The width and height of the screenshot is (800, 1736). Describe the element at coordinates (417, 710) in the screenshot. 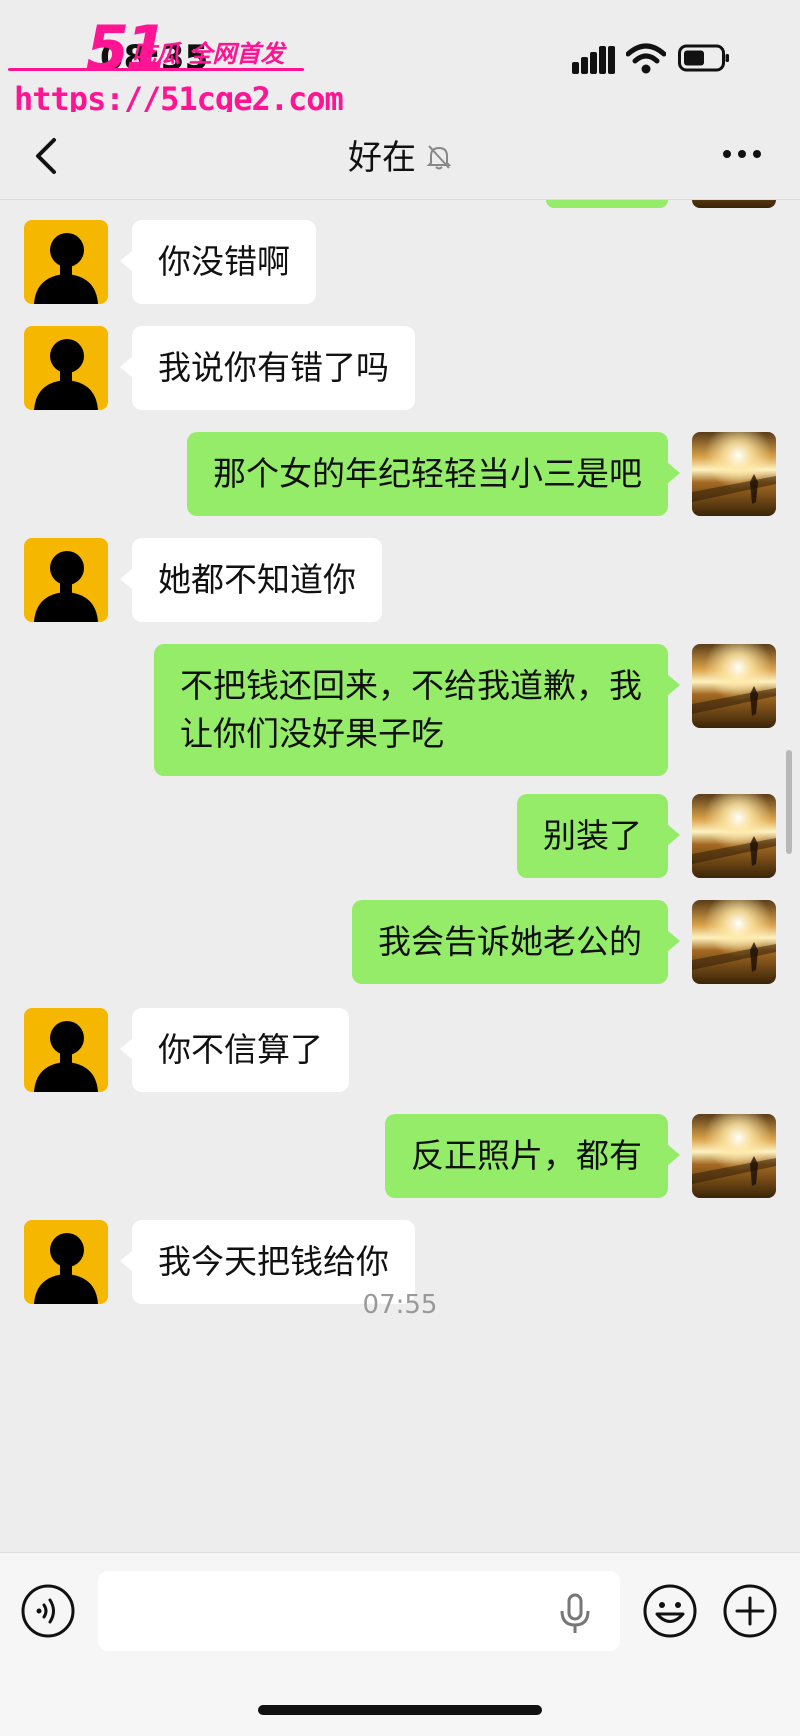

I see `message-bubble: 不把钱还回来，不给我道歉，我 让你们没好果子吃` at that location.